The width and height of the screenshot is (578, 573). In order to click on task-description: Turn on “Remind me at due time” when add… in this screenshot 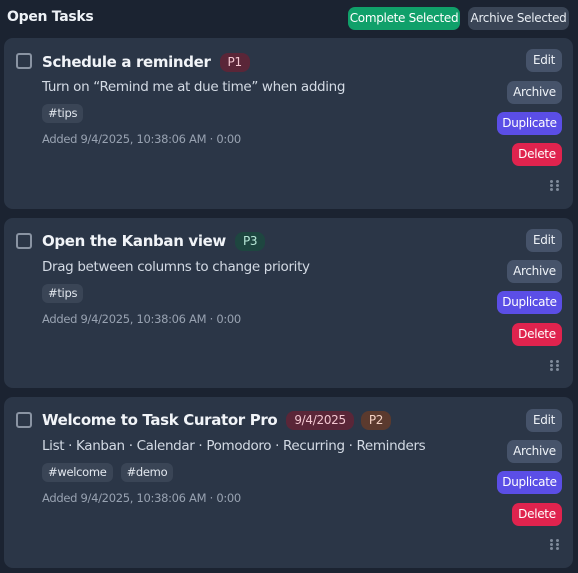, I will do `click(194, 87)`.